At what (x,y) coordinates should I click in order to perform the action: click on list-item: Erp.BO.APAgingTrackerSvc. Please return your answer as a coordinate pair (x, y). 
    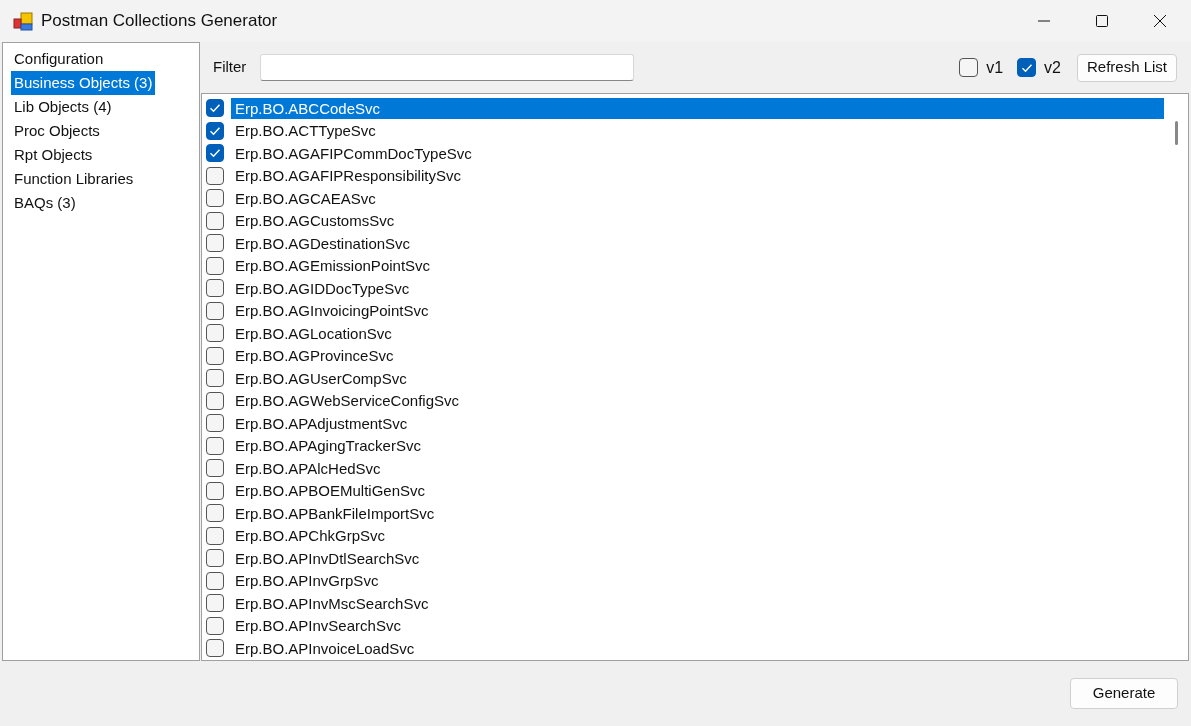
    Looking at the image, I should click on (697, 446).